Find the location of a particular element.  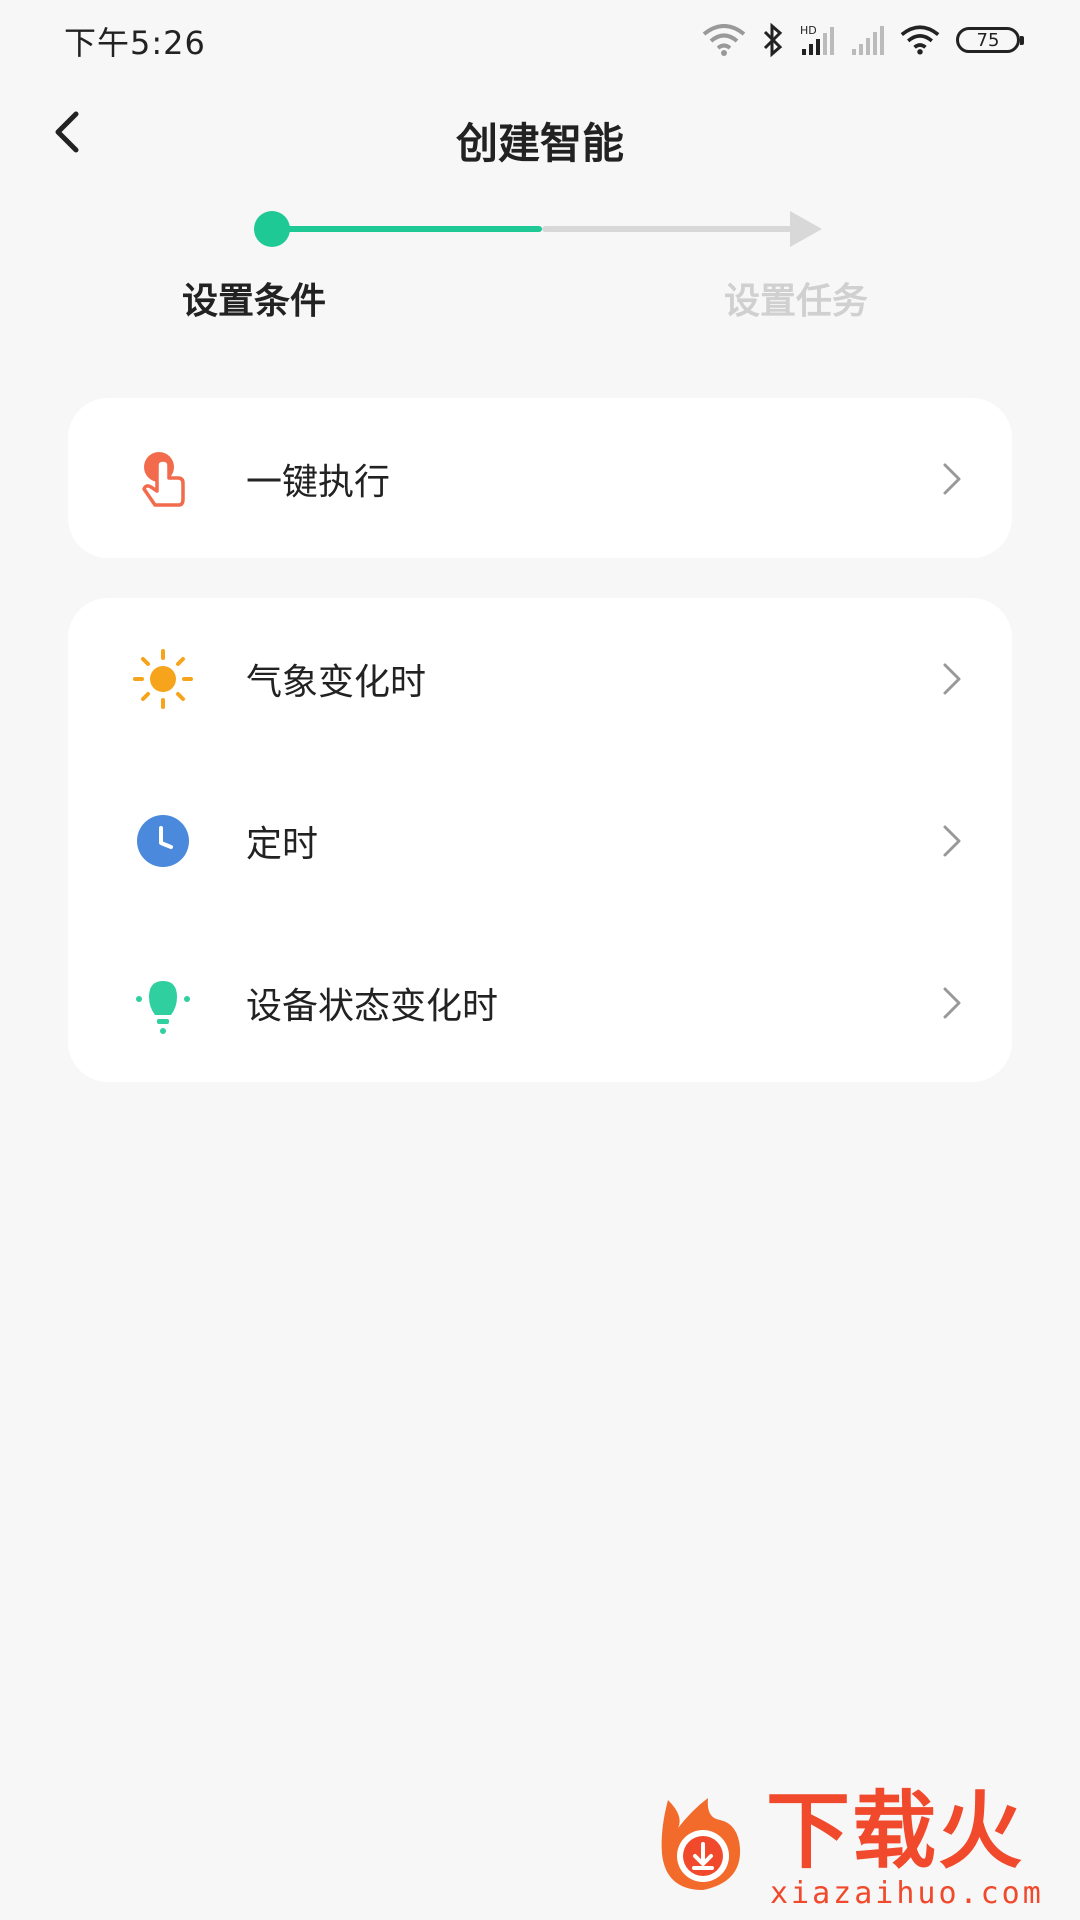

watermark-text: 下载火 is located at coordinates (895, 1831).